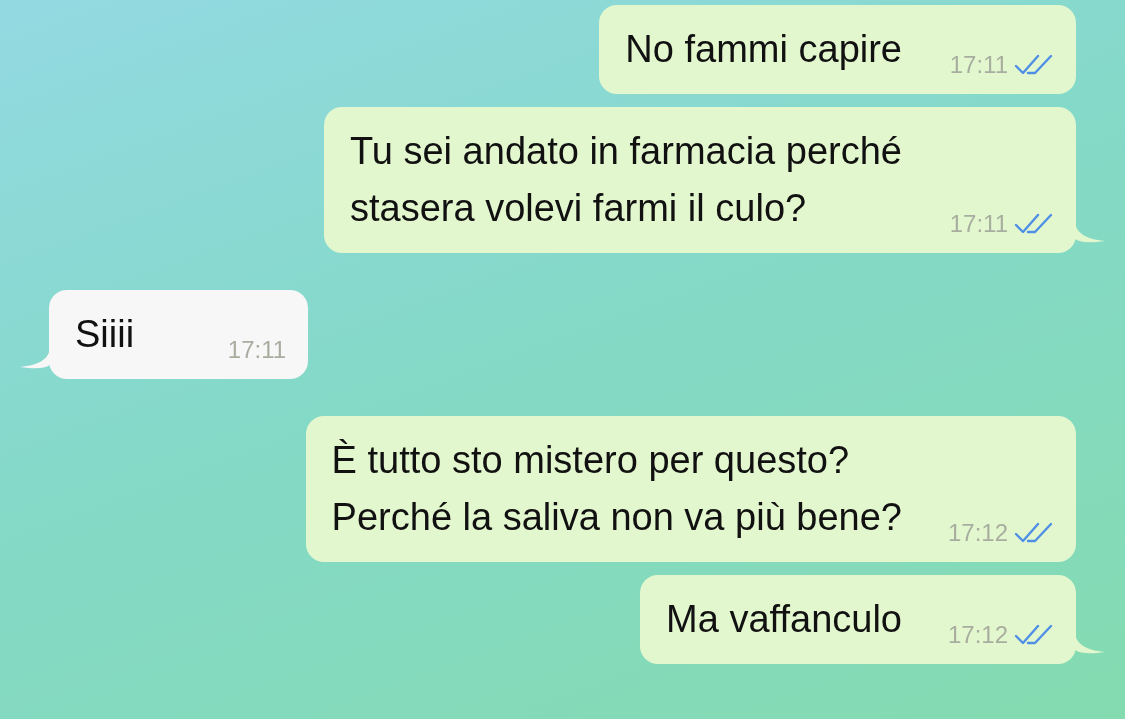 The height and width of the screenshot is (719, 1125). What do you see at coordinates (763, 49) in the screenshot?
I see `message-text: No fammi capire` at bounding box center [763, 49].